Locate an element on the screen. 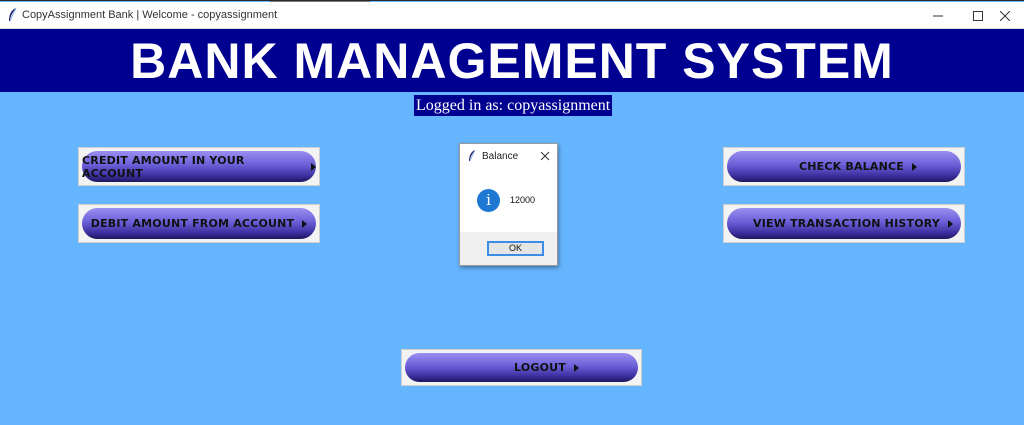  close-button is located at coordinates (1005, 15).